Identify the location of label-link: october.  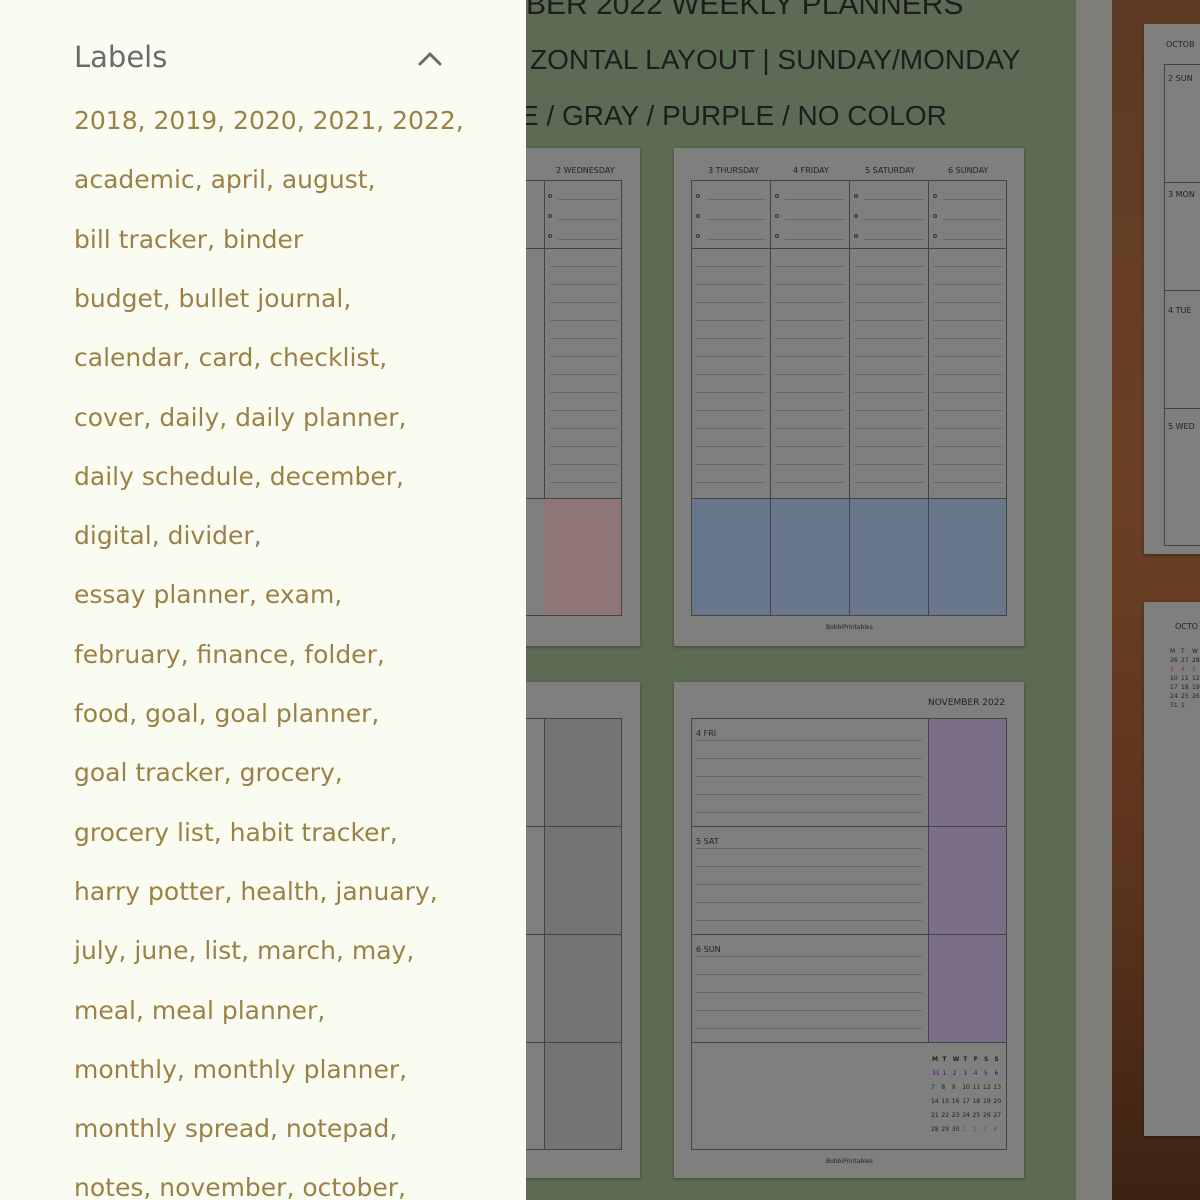
(346, 1186).